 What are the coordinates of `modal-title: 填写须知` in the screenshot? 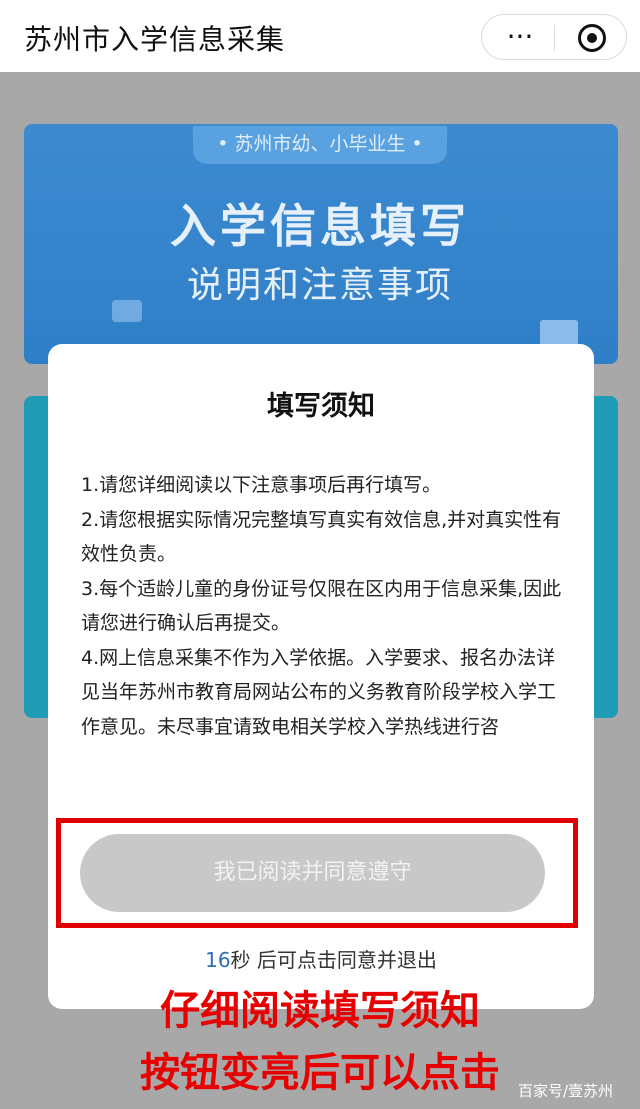 It's located at (321, 406).